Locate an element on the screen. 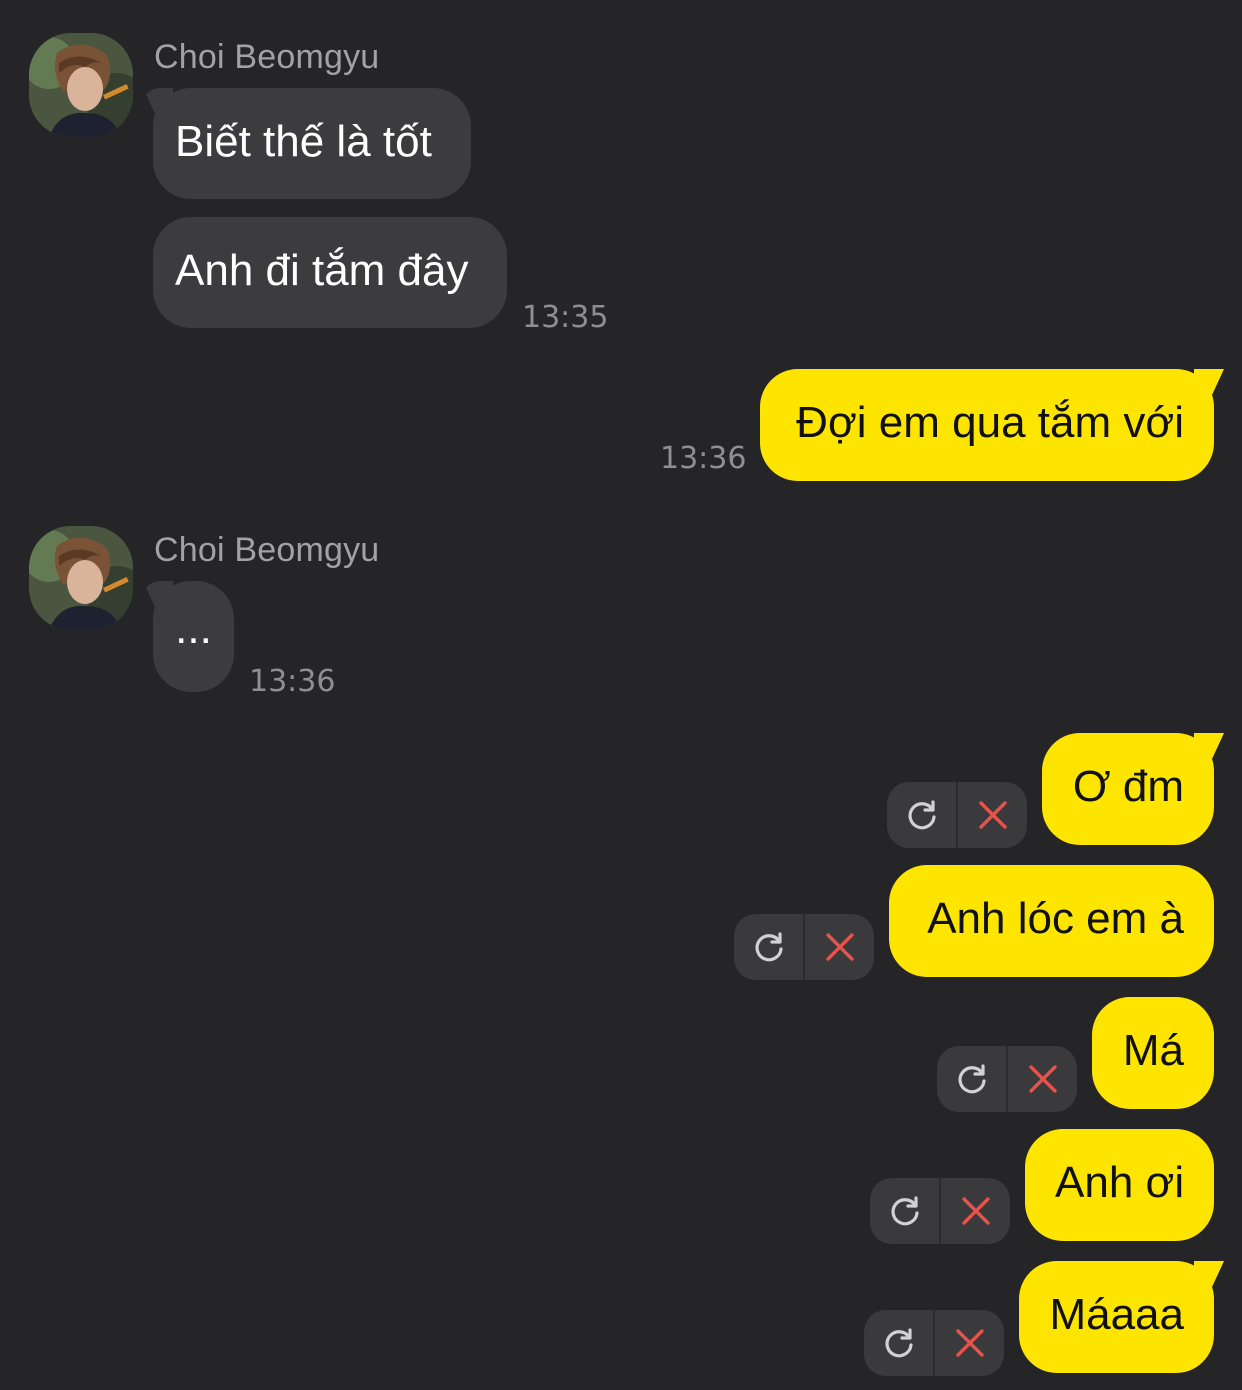 This screenshot has width=1242, height=1390. outgoing-message-bubble: Má is located at coordinates (1153, 1053).